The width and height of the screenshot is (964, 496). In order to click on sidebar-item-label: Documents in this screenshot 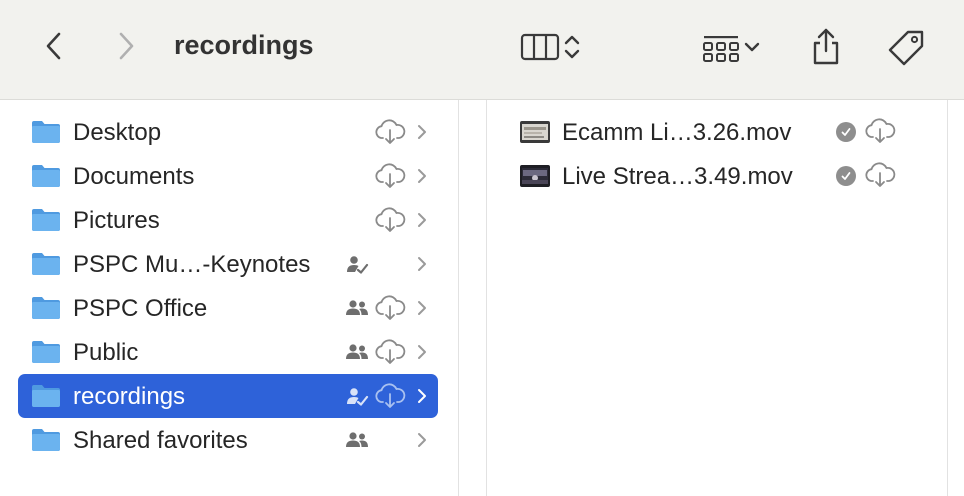, I will do `click(134, 176)`.